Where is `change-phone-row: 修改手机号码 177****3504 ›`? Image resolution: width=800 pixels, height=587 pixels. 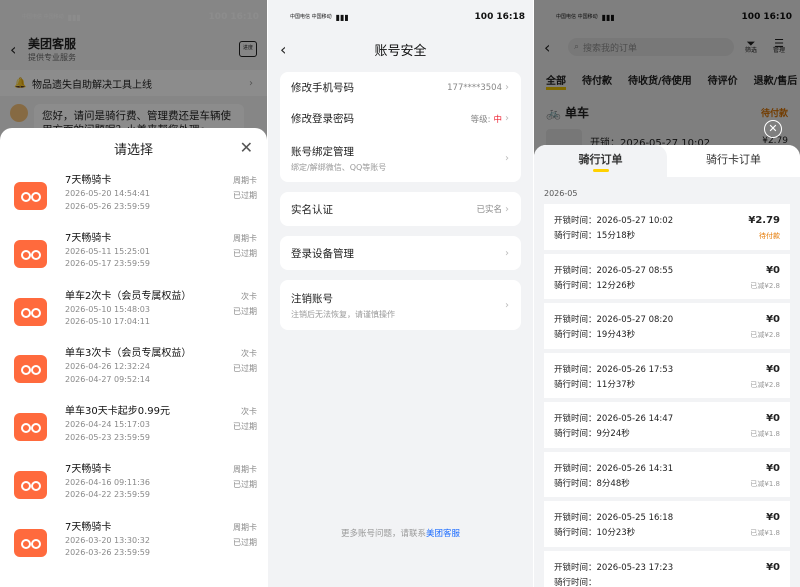
change-phone-row: 修改手机号码 177****3504 › is located at coordinates (400, 87).